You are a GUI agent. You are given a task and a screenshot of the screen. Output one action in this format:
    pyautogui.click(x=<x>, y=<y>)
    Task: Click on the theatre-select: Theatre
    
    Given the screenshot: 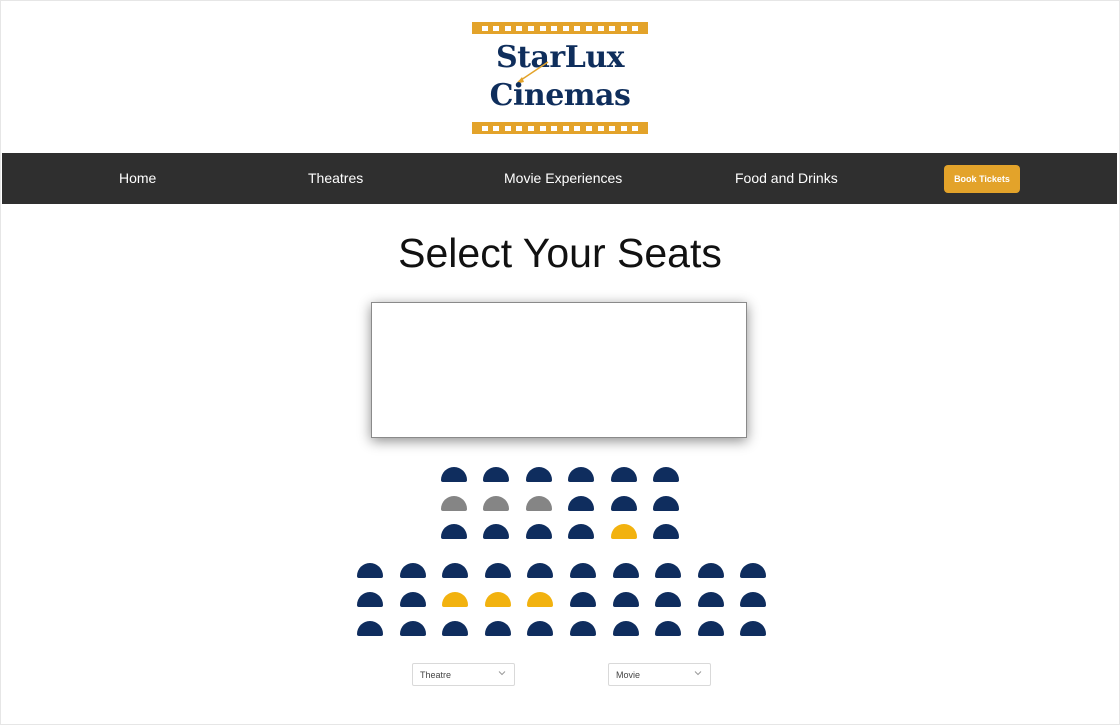 What is the action you would take?
    pyautogui.click(x=463, y=674)
    